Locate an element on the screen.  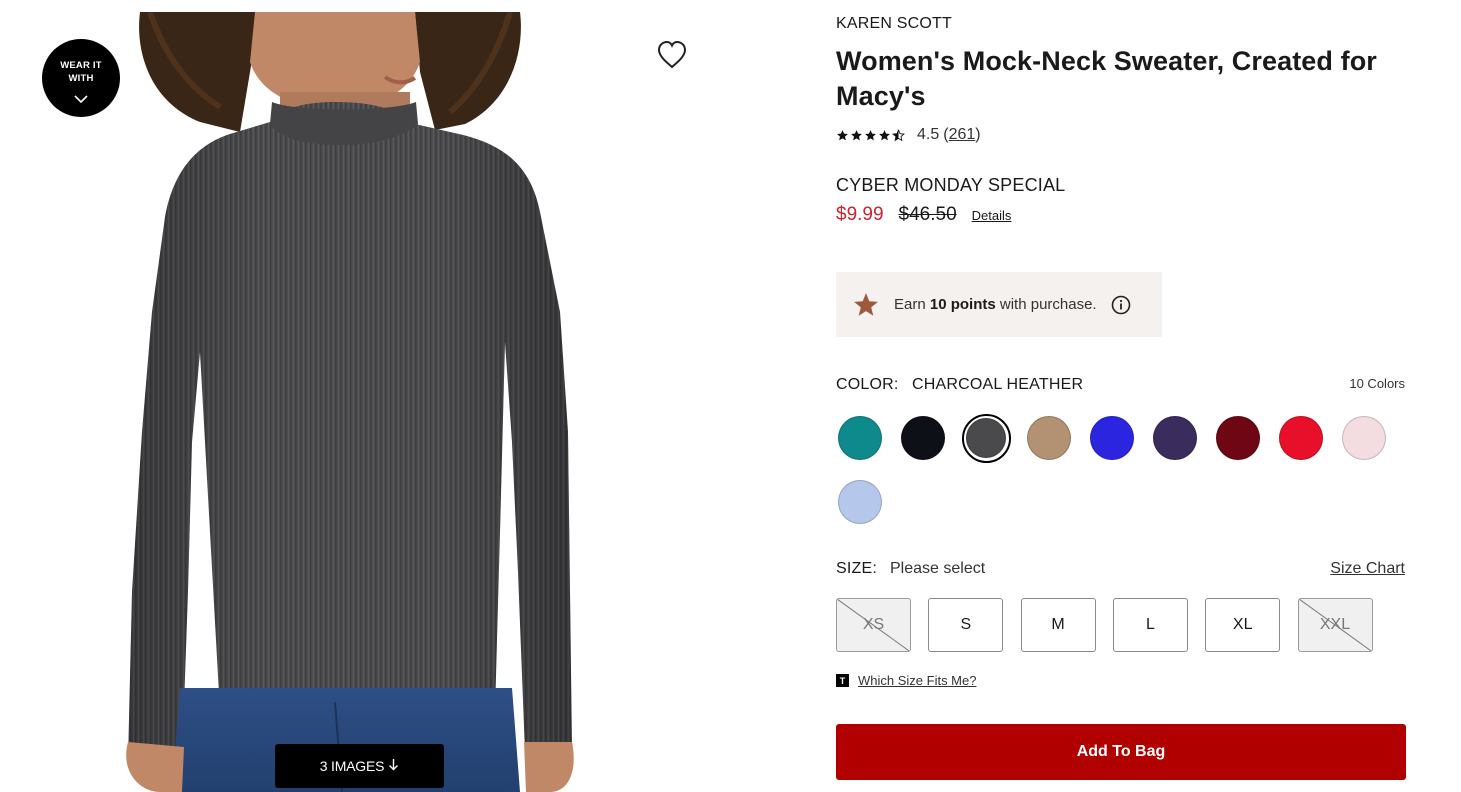
star-half-icon is located at coordinates (898, 134).